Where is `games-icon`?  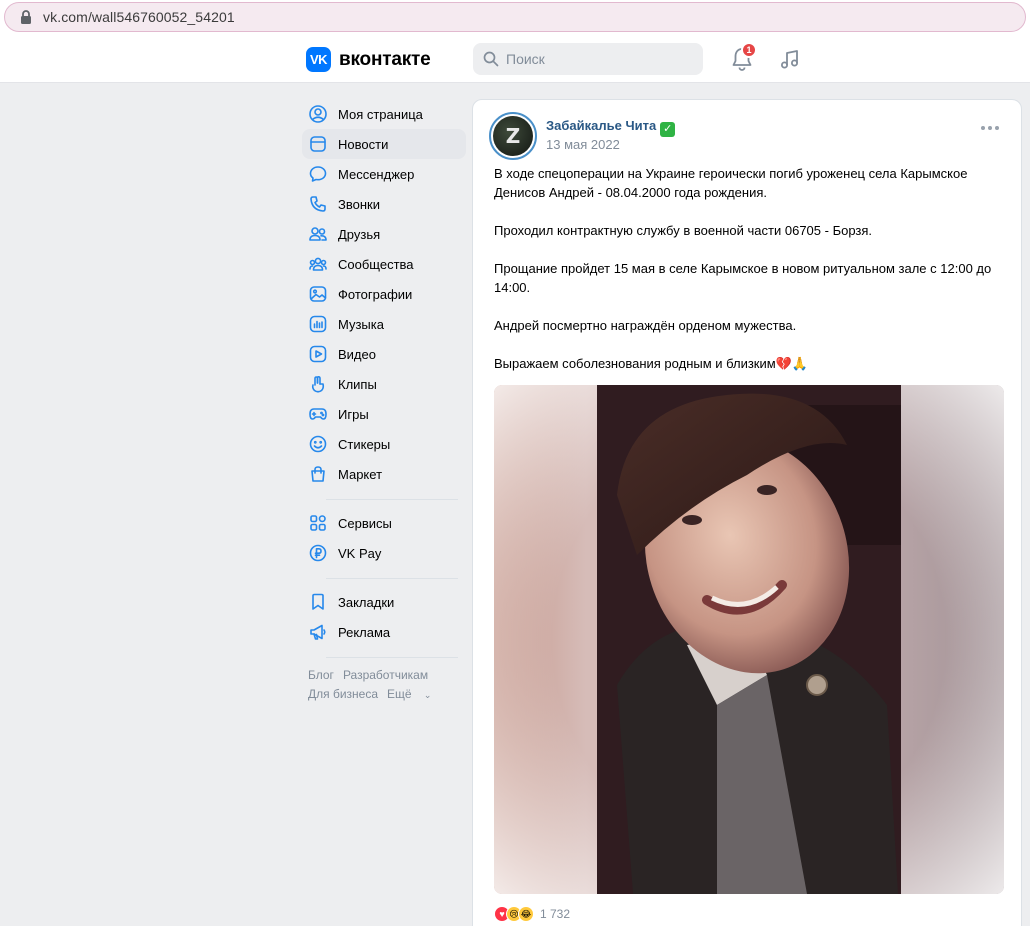 games-icon is located at coordinates (318, 414).